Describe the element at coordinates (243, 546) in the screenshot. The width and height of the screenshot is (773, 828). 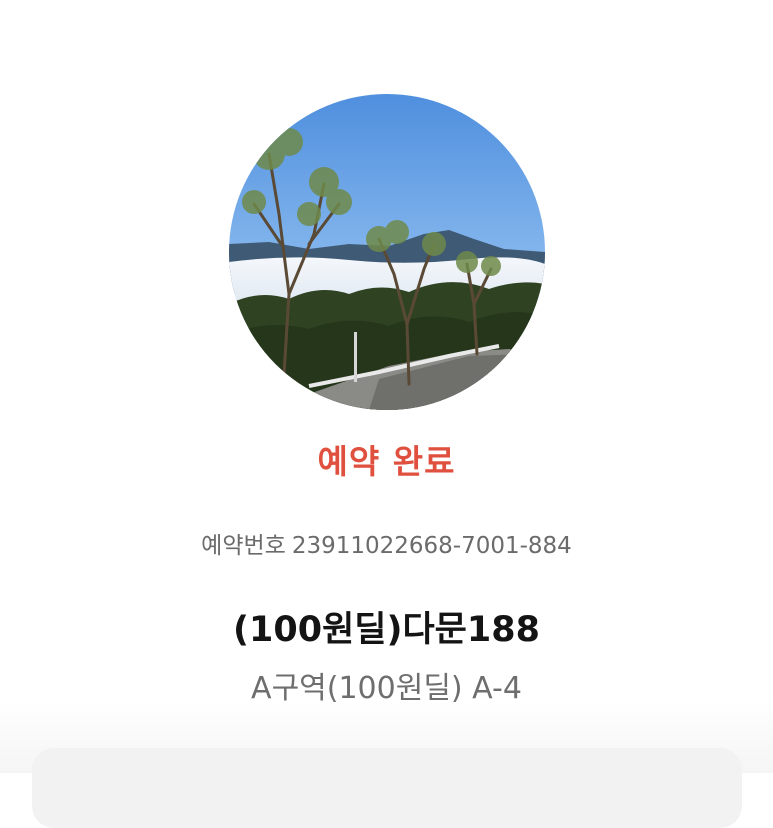
I see `booking-number-label: 예약번호` at that location.